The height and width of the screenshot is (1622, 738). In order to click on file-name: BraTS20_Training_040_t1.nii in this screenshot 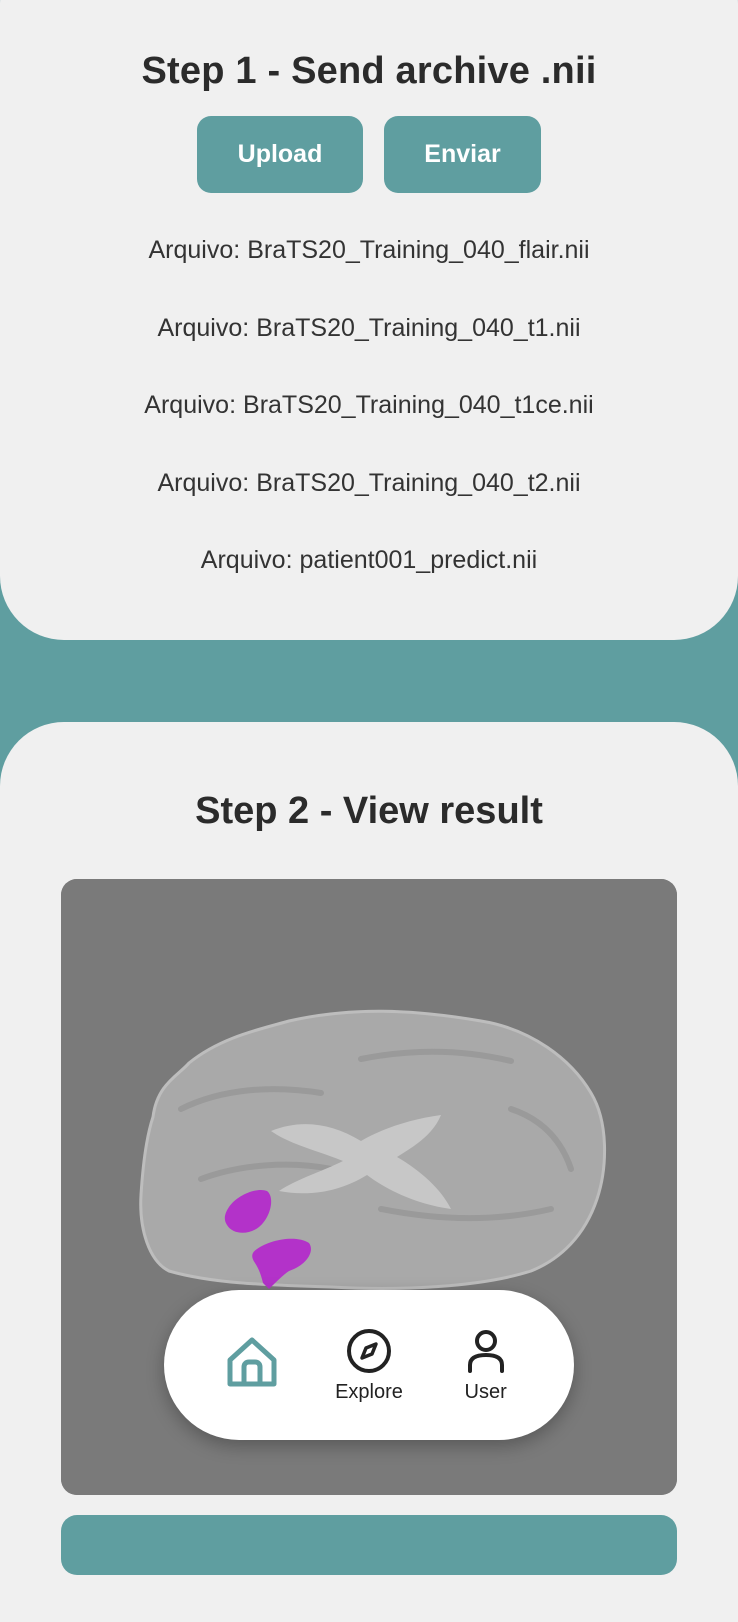, I will do `click(418, 327)`.